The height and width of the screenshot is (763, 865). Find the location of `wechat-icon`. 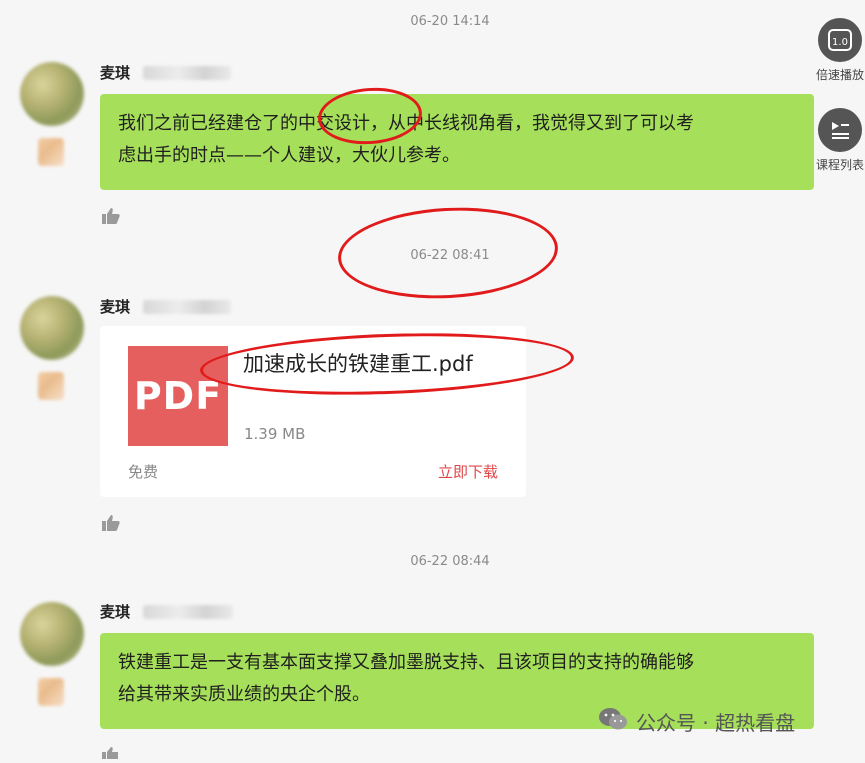

wechat-icon is located at coordinates (613, 721).